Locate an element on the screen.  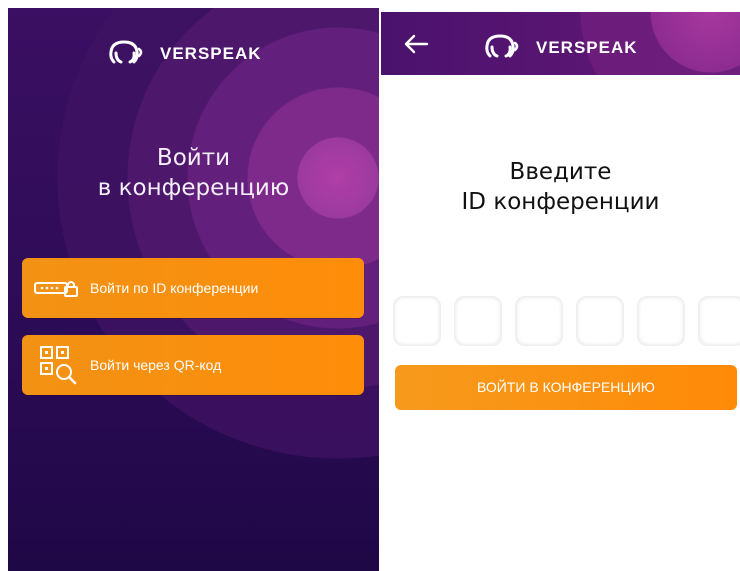
join-conference-button: ВОЙТИ В КОНФЕРЕНЦИЮ is located at coordinates (566, 387).